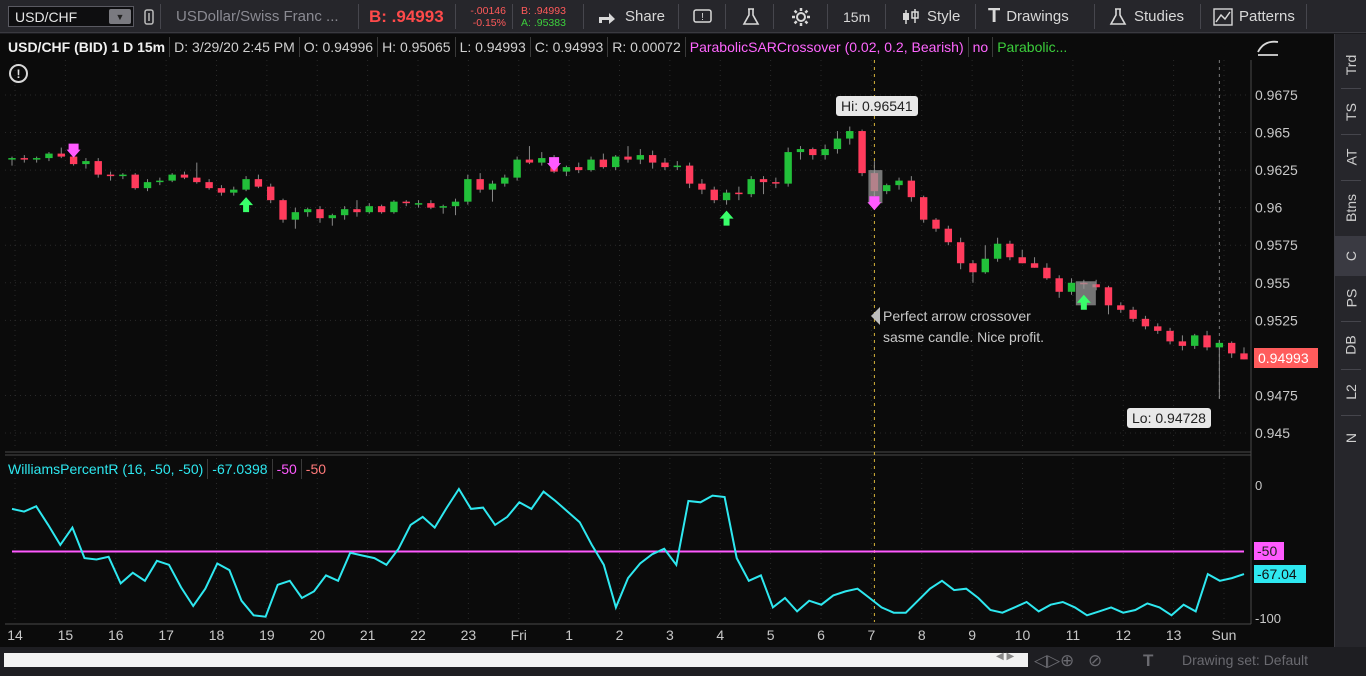 This screenshot has width=1366, height=676. What do you see at coordinates (944, 16) in the screenshot?
I see `style-label: Style` at bounding box center [944, 16].